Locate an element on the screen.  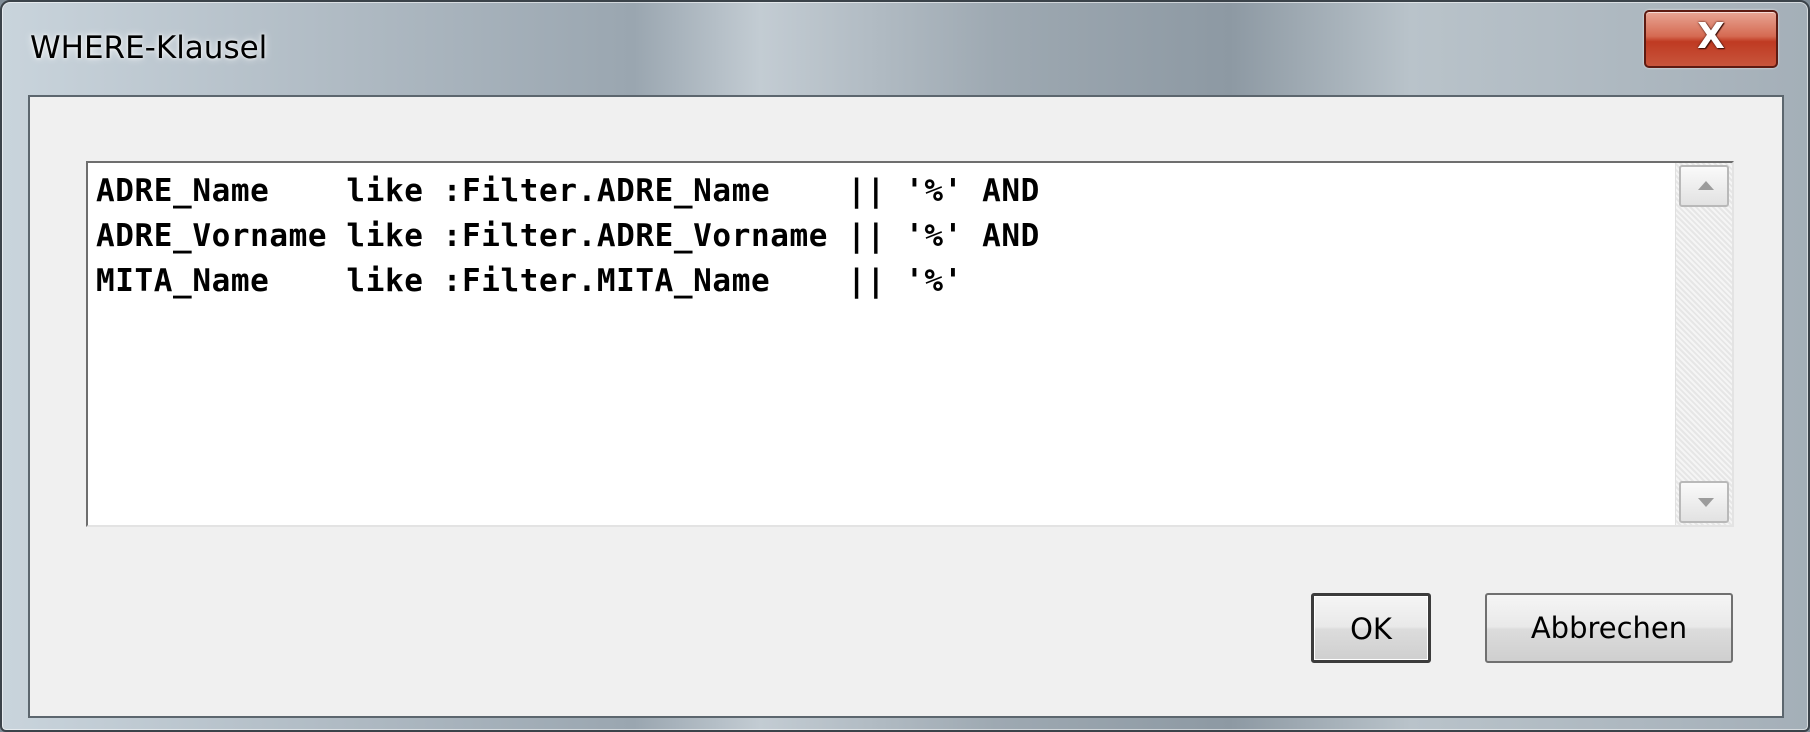
scroll-down-icon is located at coordinates (1706, 502).